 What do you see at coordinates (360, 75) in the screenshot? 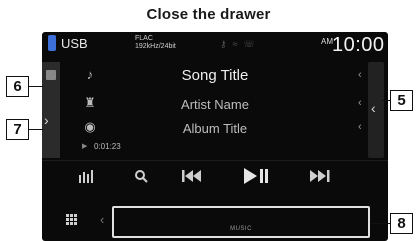
I see `title-more-icon: ‹` at bounding box center [360, 75].